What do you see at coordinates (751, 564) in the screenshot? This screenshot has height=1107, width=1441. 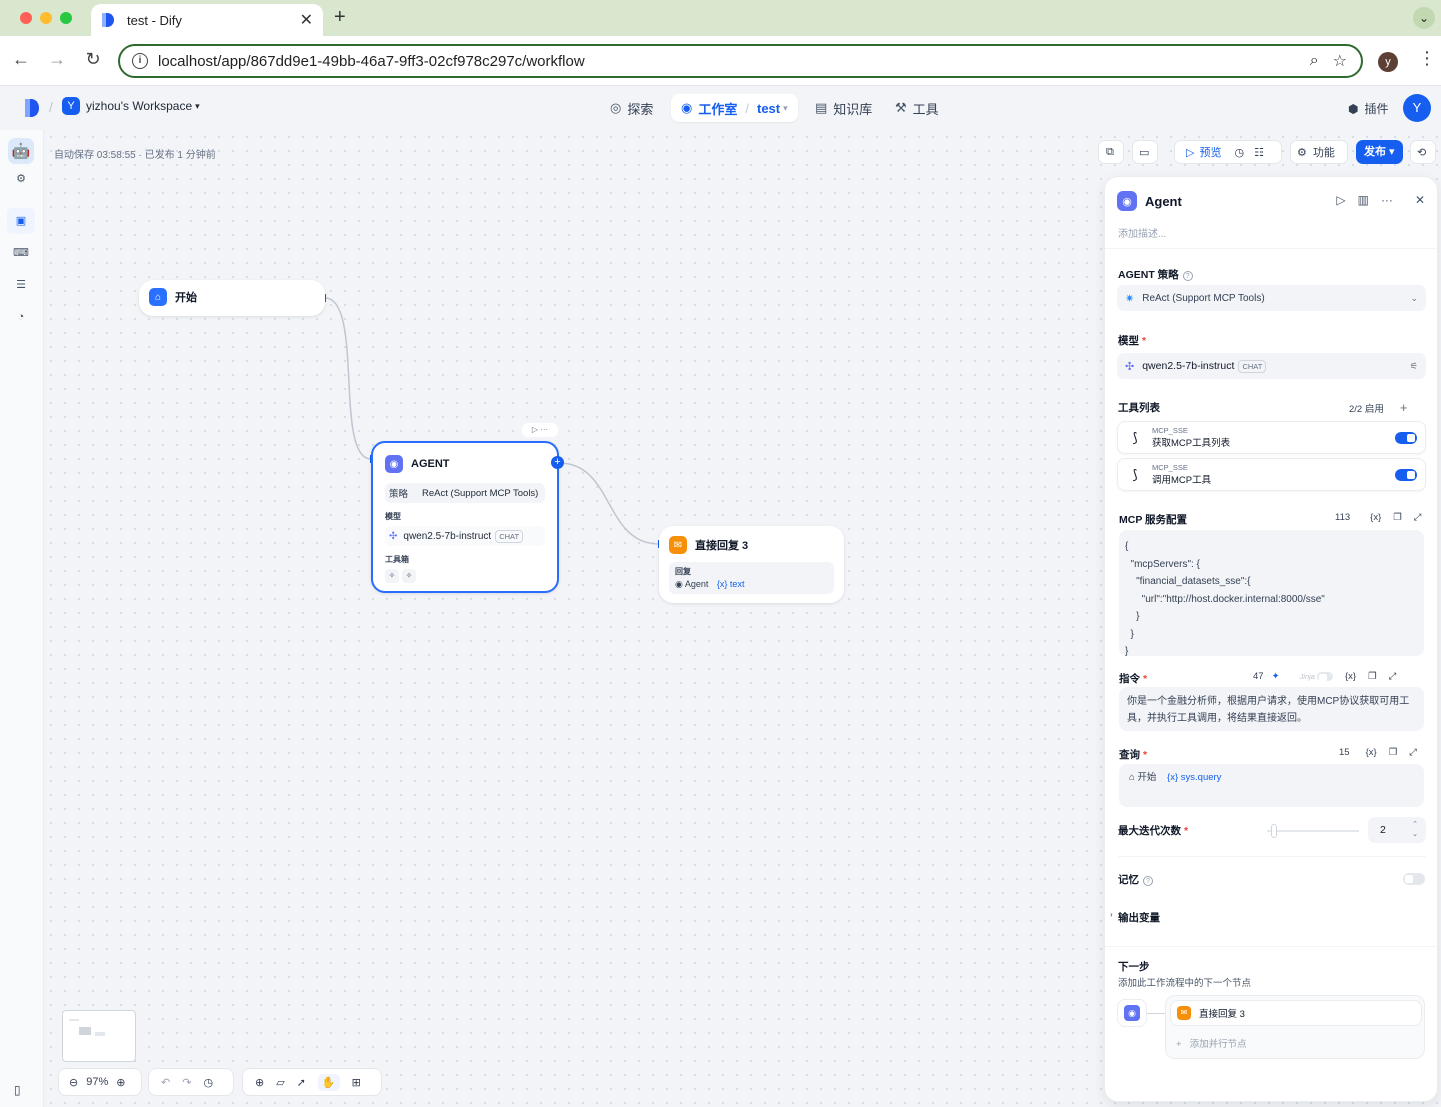 I see `reply-node: ✉ 直接回复 3 回复 ◉ Agent {x} text` at bounding box center [751, 564].